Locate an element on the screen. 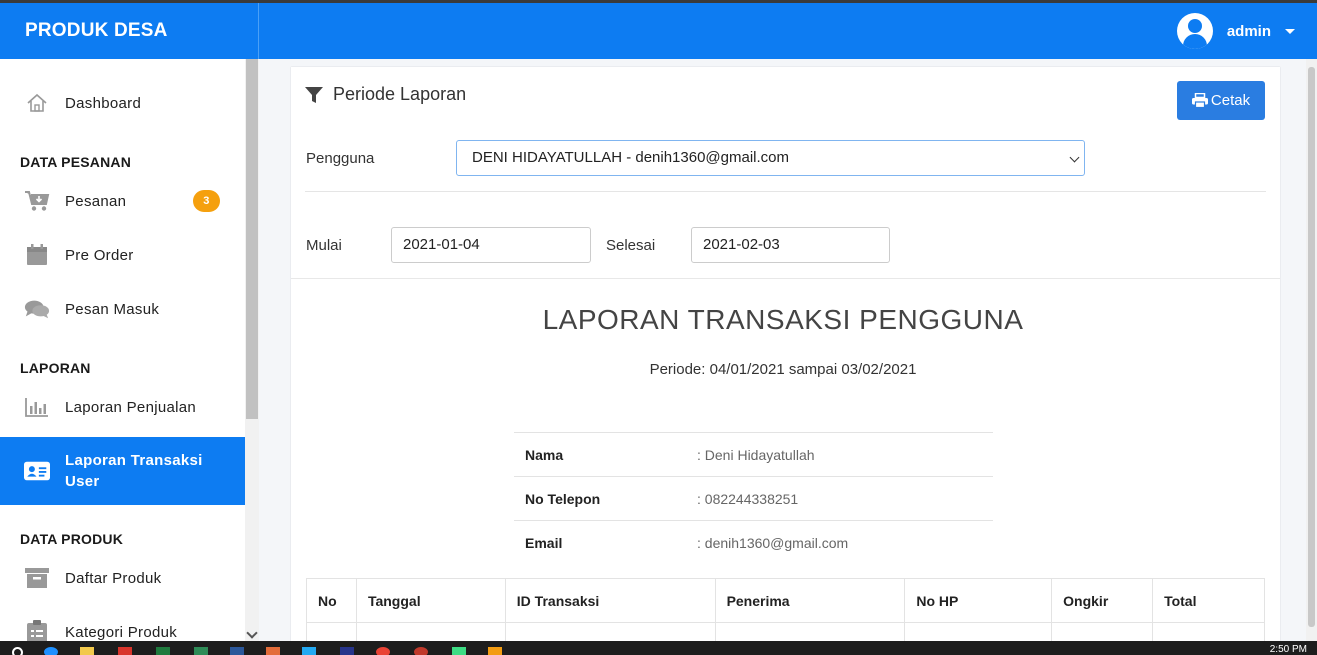 Image resolution: width=1317 pixels, height=655 pixels. word-icon is located at coordinates (237, 651).